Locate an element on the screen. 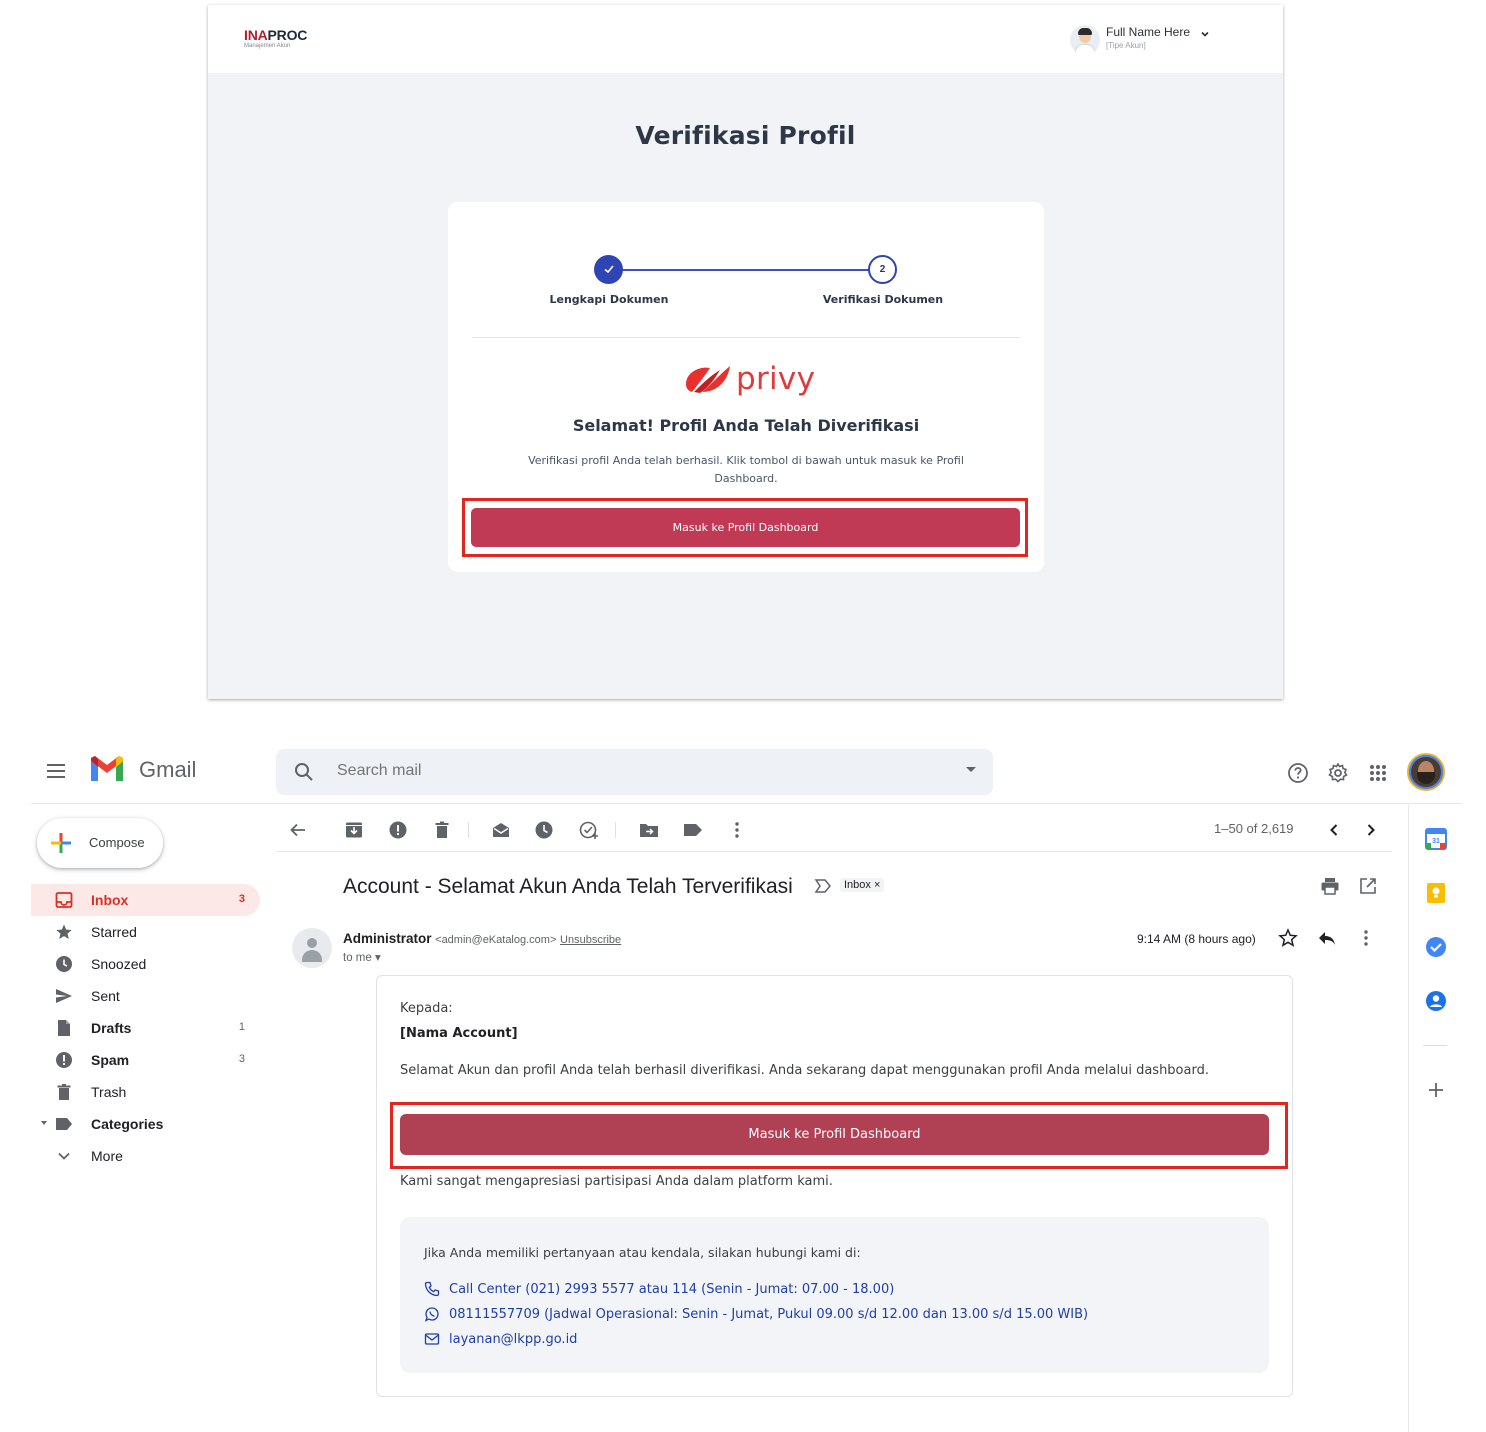 The height and width of the screenshot is (1432, 1486). account-avatar is located at coordinates (1426, 772).